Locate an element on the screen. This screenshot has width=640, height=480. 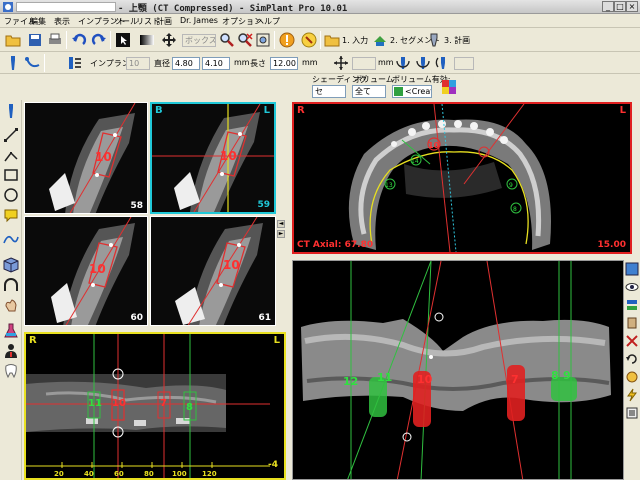
info-button is located at coordinates (287, 40).